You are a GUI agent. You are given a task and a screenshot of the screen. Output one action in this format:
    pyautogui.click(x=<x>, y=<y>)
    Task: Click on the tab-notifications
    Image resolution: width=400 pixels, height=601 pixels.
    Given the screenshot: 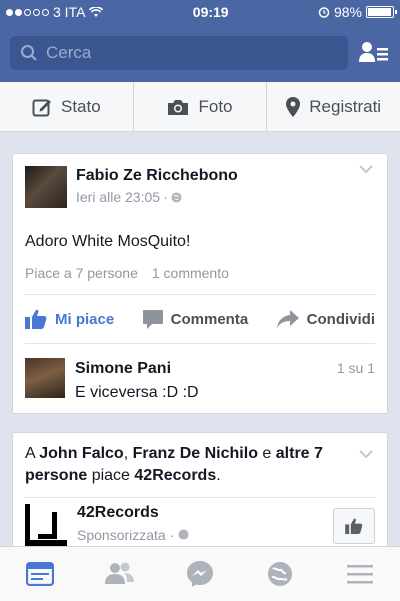 What is the action you would take?
    pyautogui.click(x=280, y=574)
    